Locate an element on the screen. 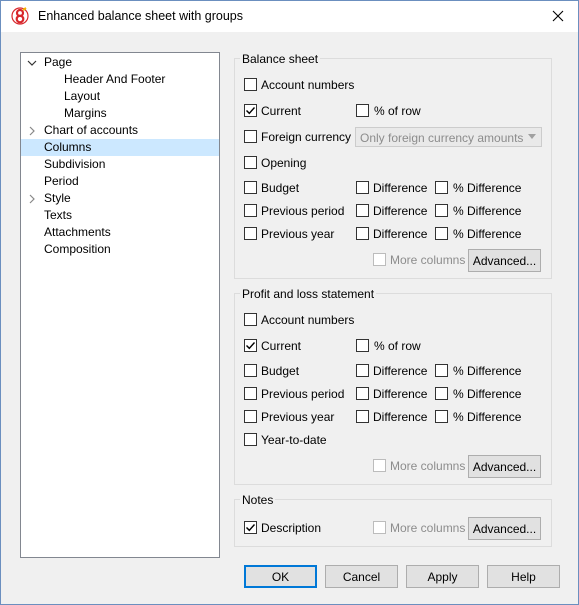 The image size is (579, 605). bs-pct-of-row-label: % of row is located at coordinates (397, 111).